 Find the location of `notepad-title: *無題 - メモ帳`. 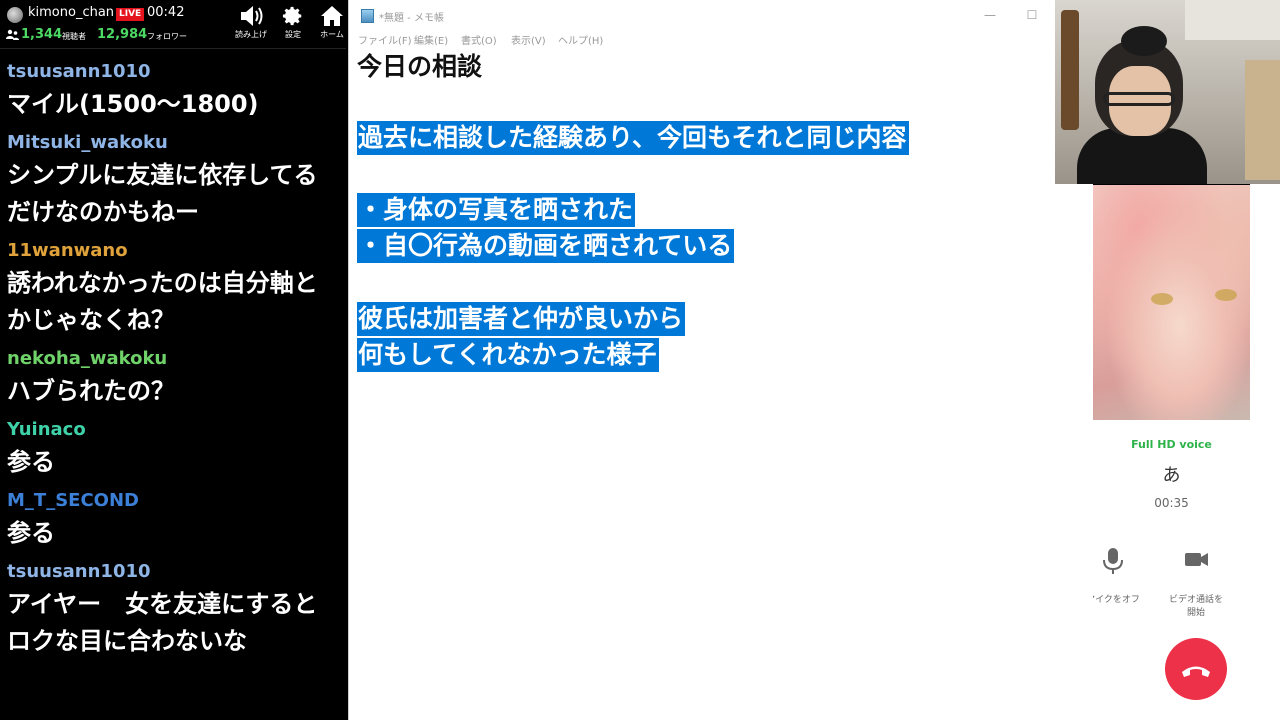

notepad-title: *無題 - メモ帳 is located at coordinates (411, 18).